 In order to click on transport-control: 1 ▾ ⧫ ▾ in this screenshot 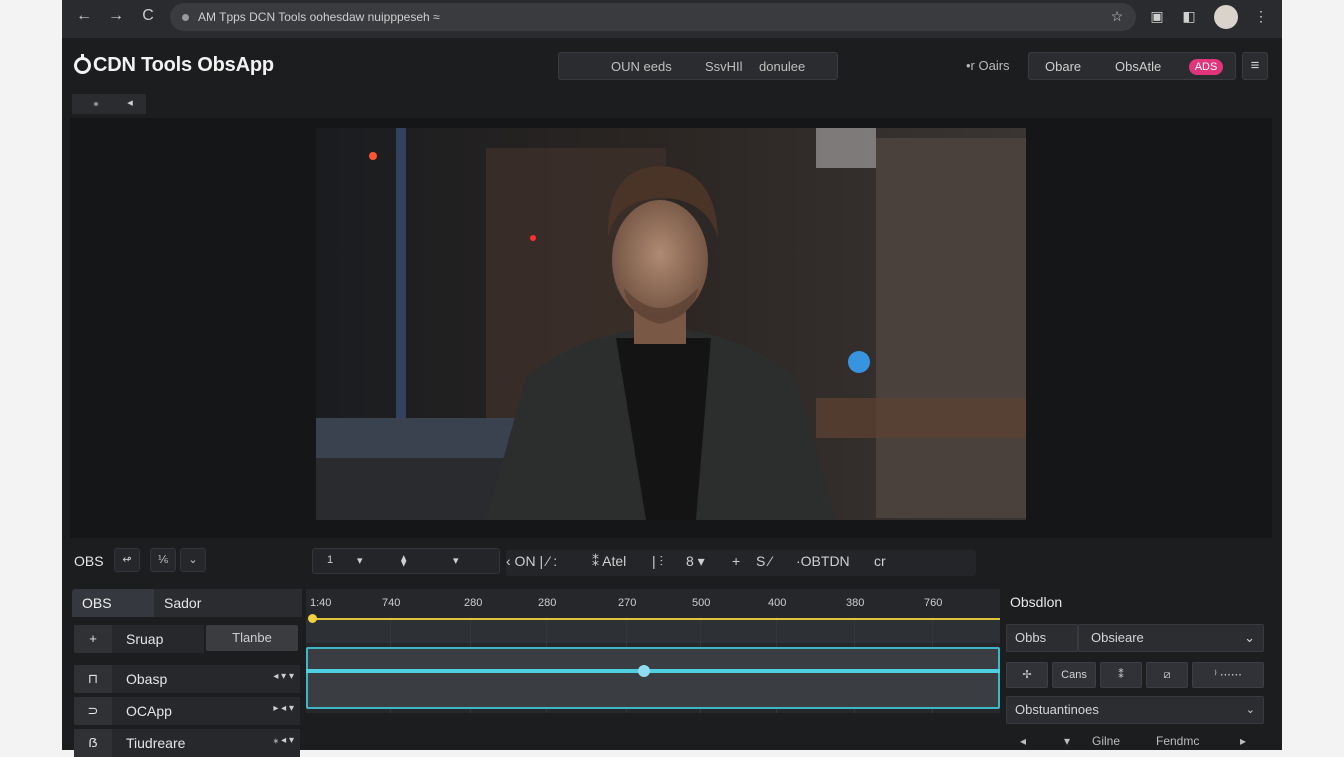, I will do `click(406, 561)`.